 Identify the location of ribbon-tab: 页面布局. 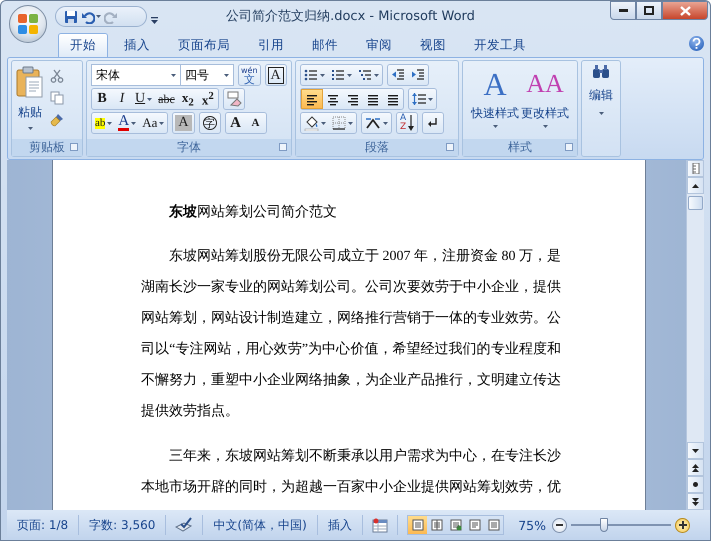
(204, 45).